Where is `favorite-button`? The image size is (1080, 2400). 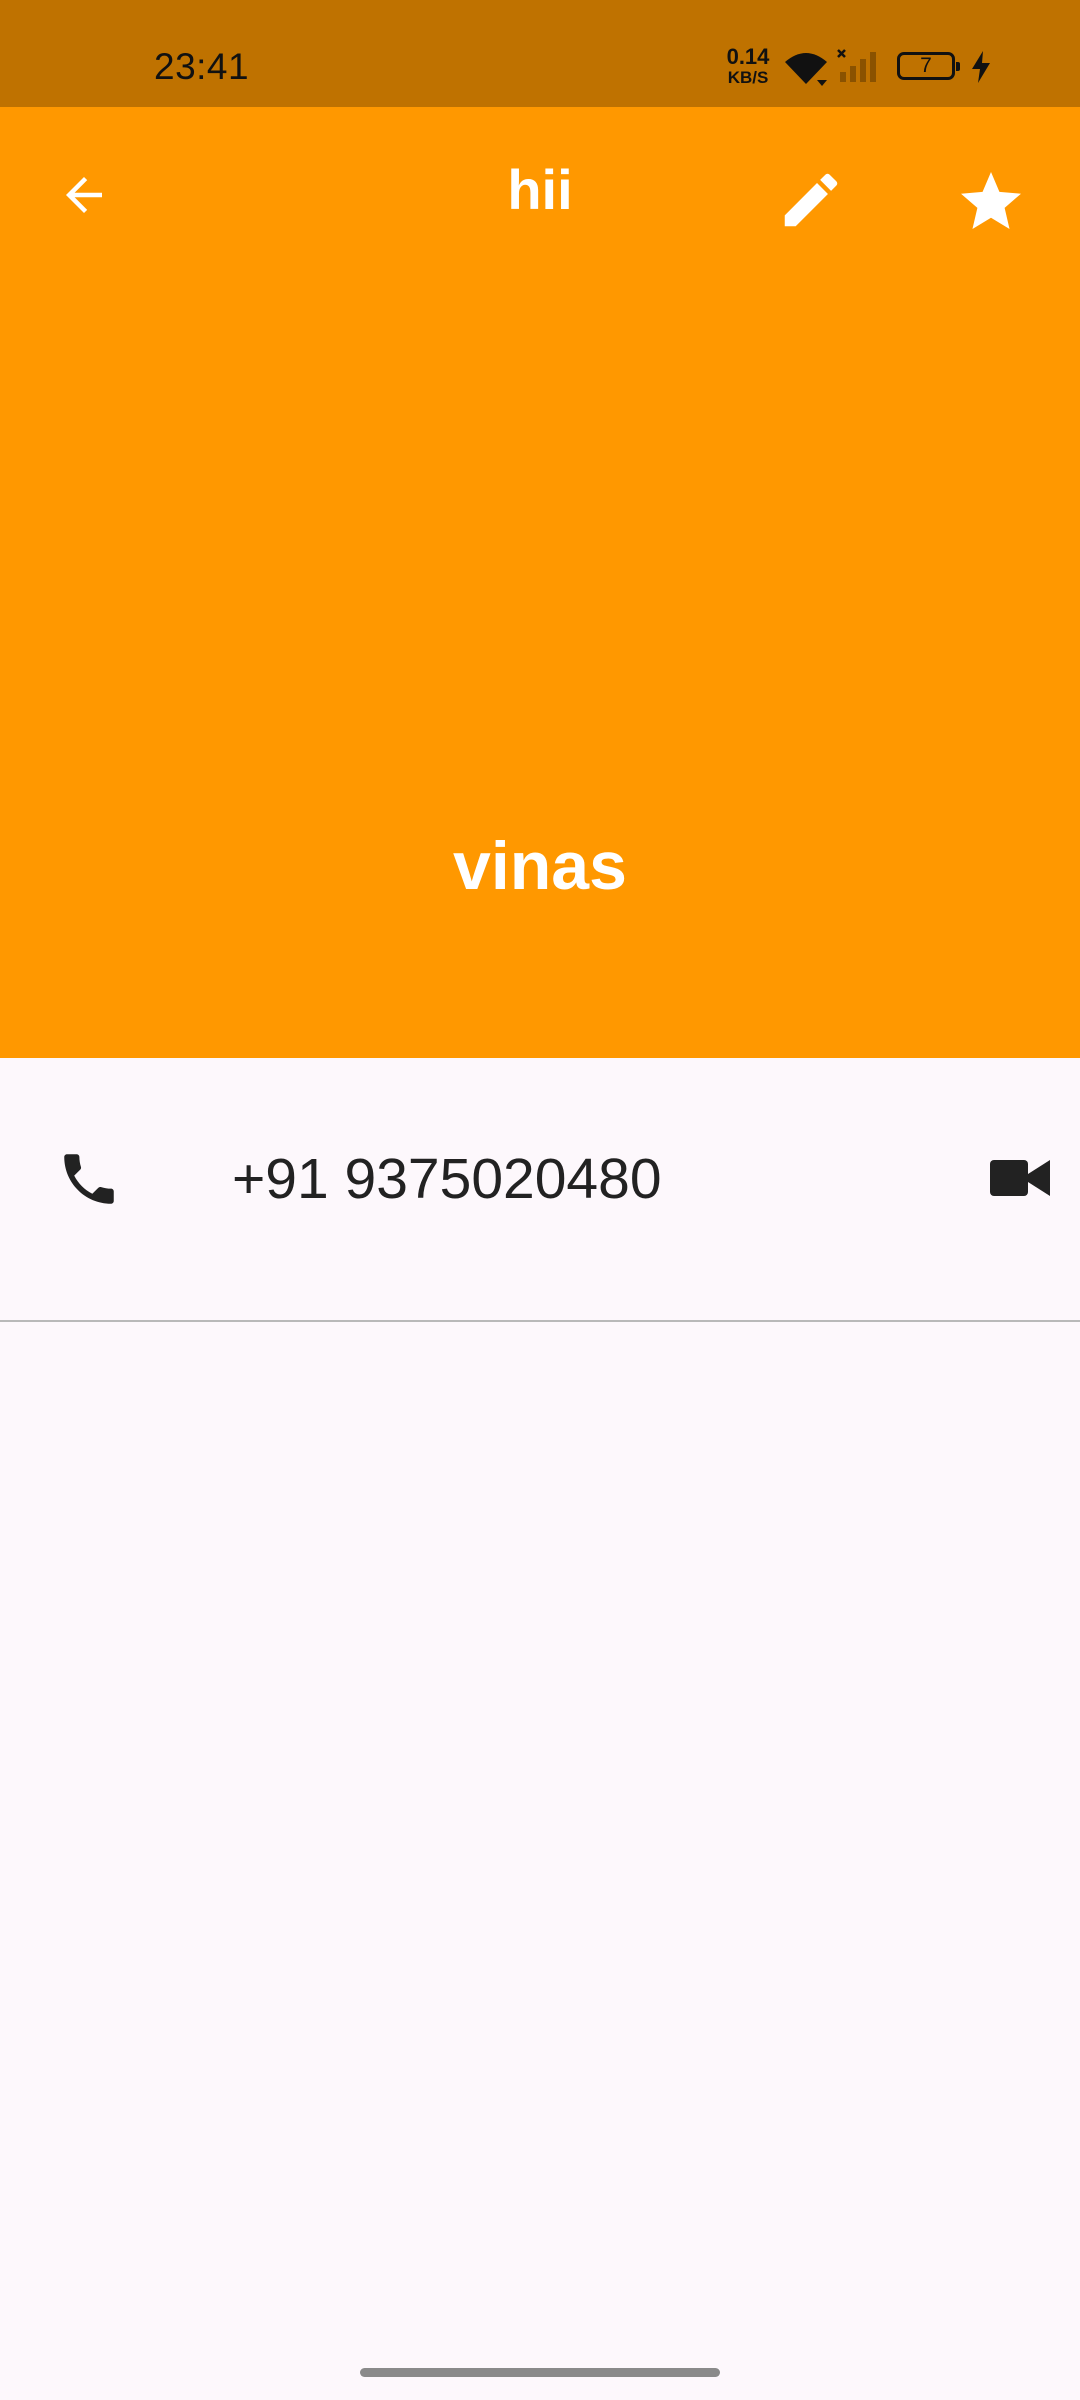 favorite-button is located at coordinates (991, 202).